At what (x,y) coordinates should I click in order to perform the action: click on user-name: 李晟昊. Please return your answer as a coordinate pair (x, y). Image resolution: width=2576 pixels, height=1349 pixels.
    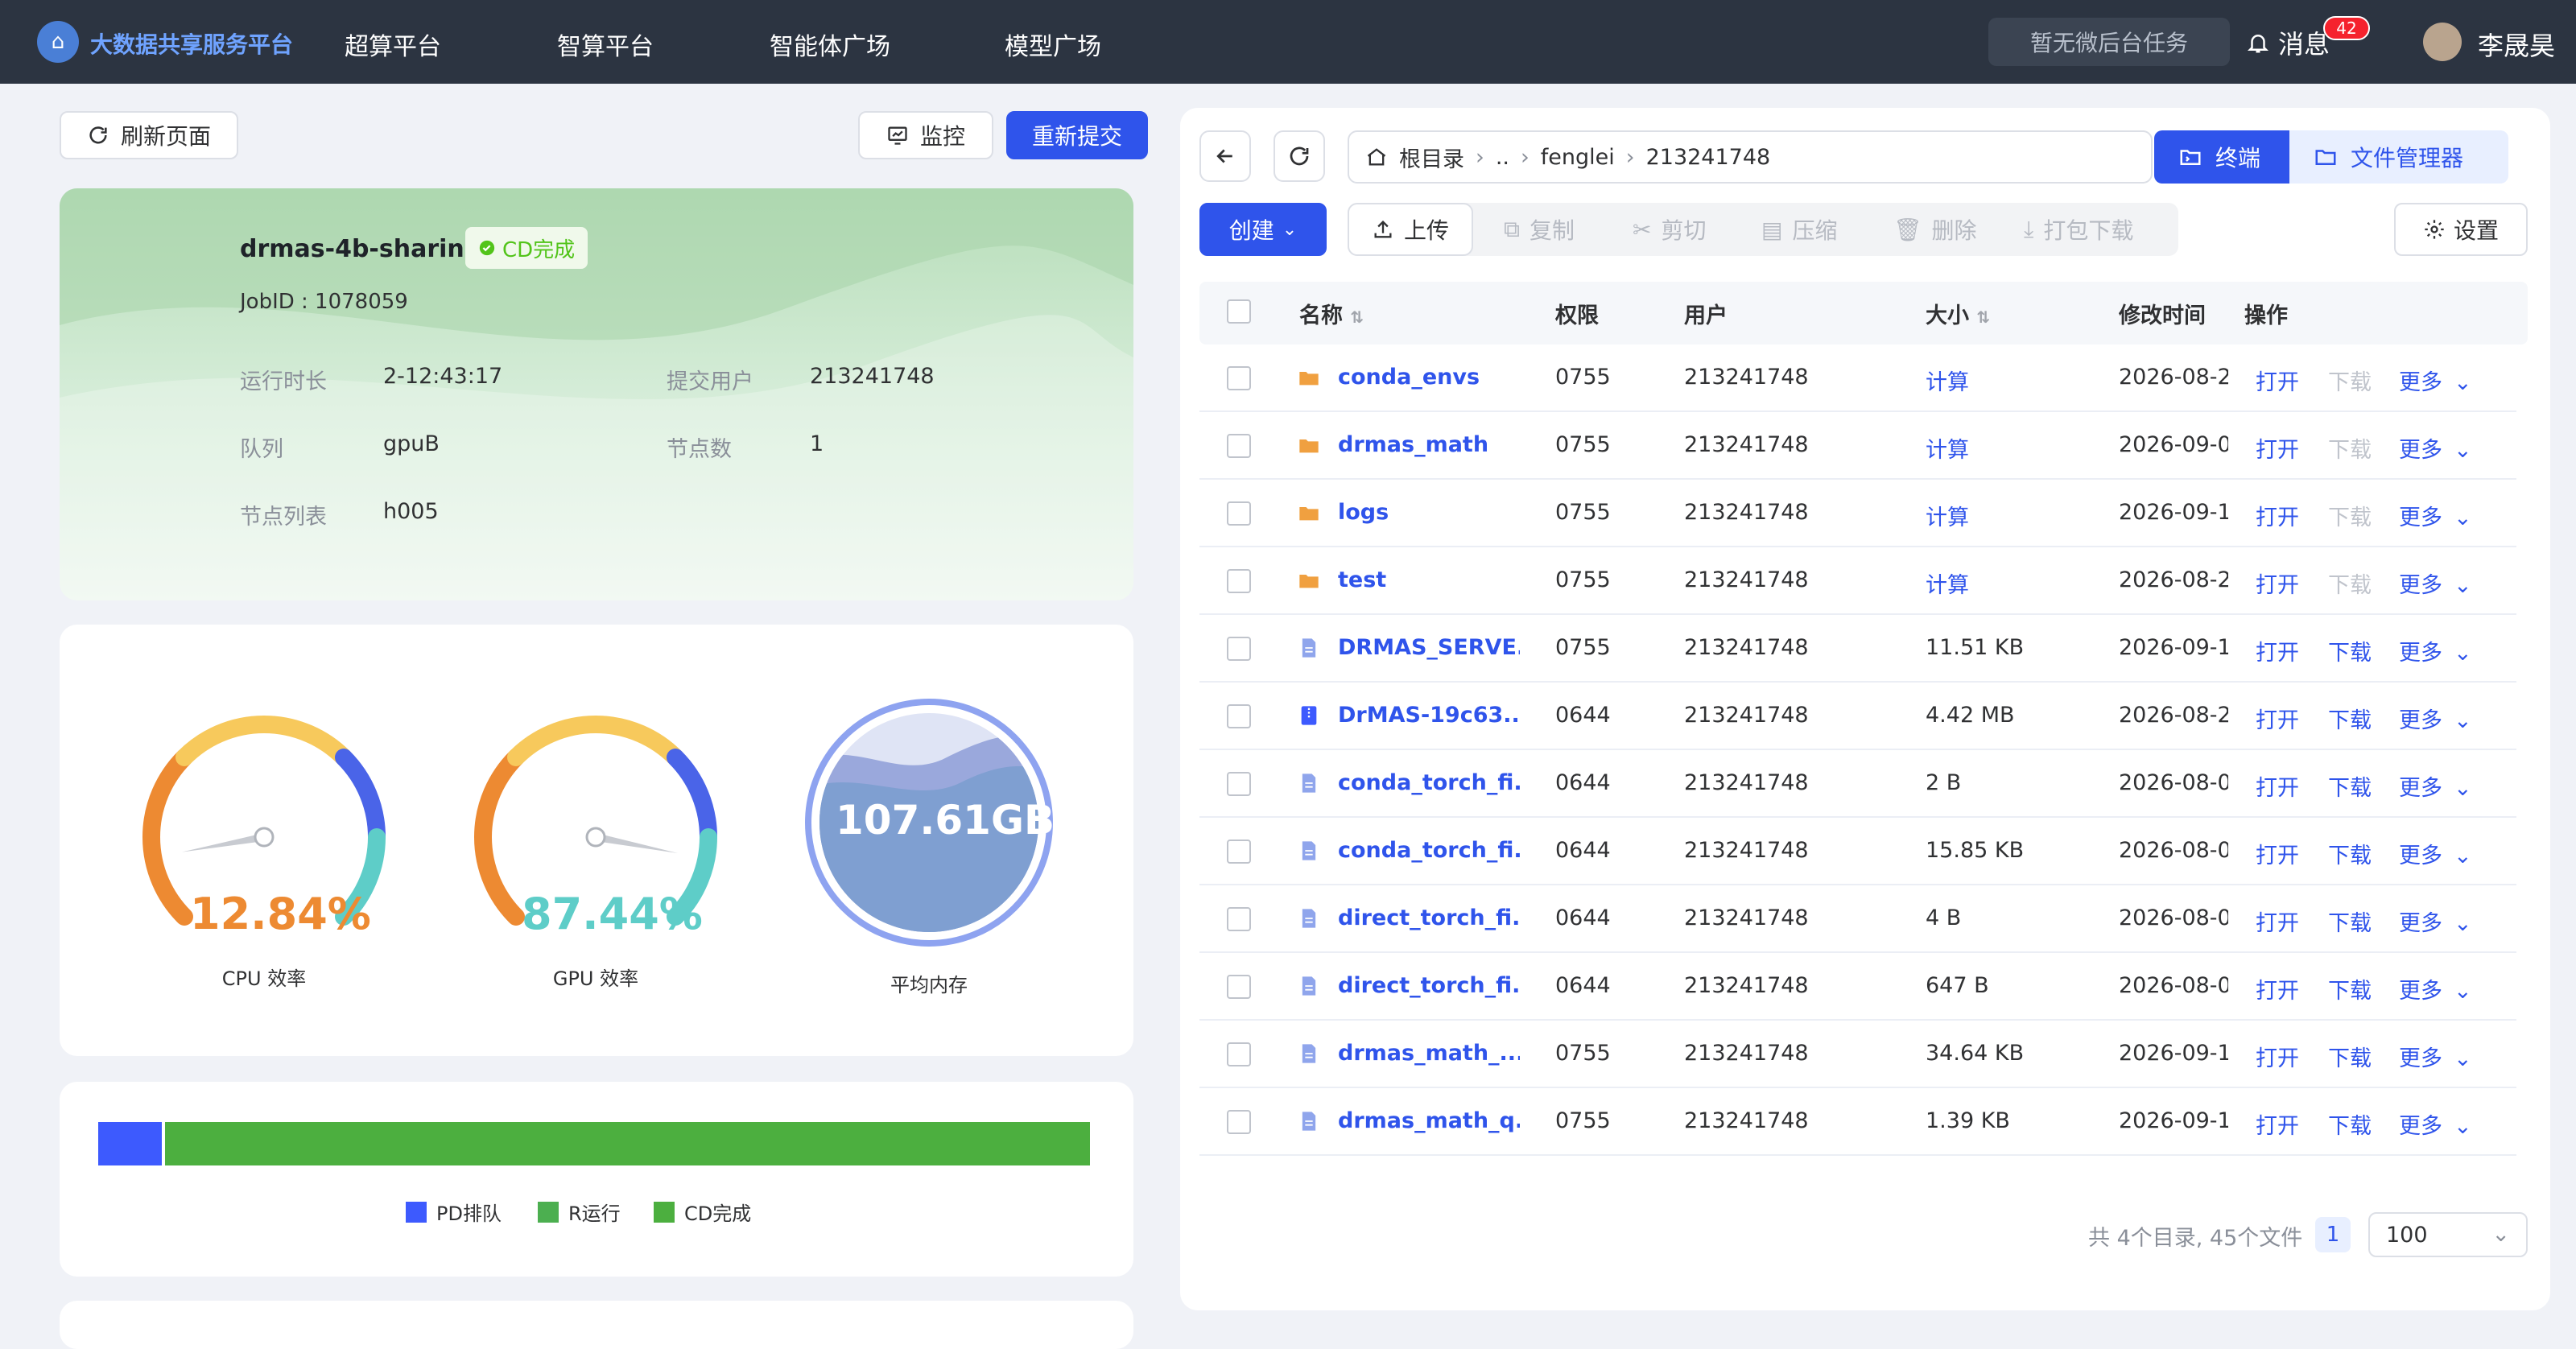
    Looking at the image, I should click on (2516, 44).